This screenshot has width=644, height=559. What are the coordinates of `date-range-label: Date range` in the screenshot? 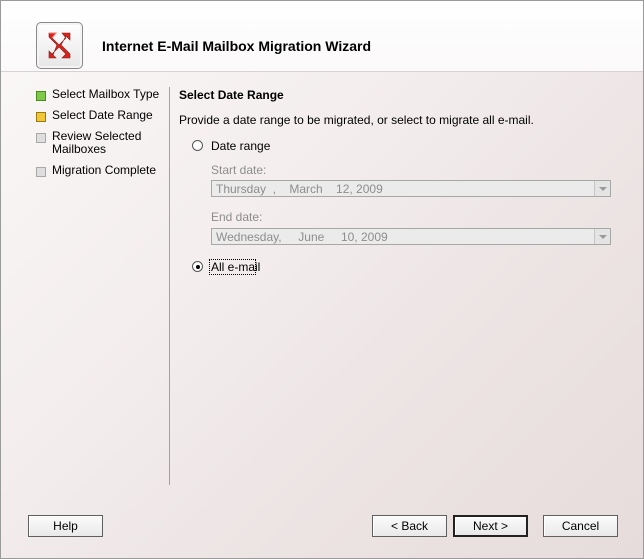 It's located at (240, 146).